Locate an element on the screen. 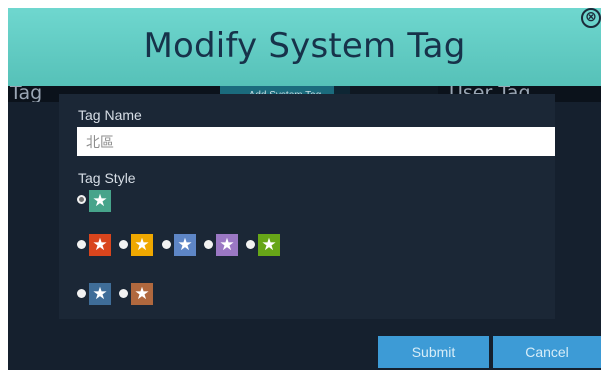 The image size is (611, 376). cancel-button: Cancel is located at coordinates (547, 352).